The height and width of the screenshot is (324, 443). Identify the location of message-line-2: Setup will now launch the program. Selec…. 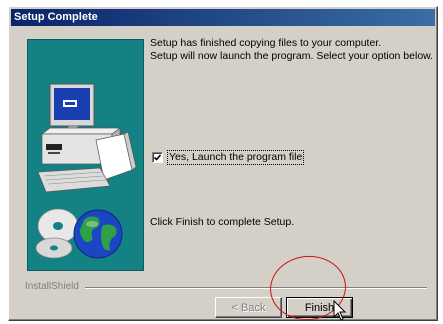
(292, 56).